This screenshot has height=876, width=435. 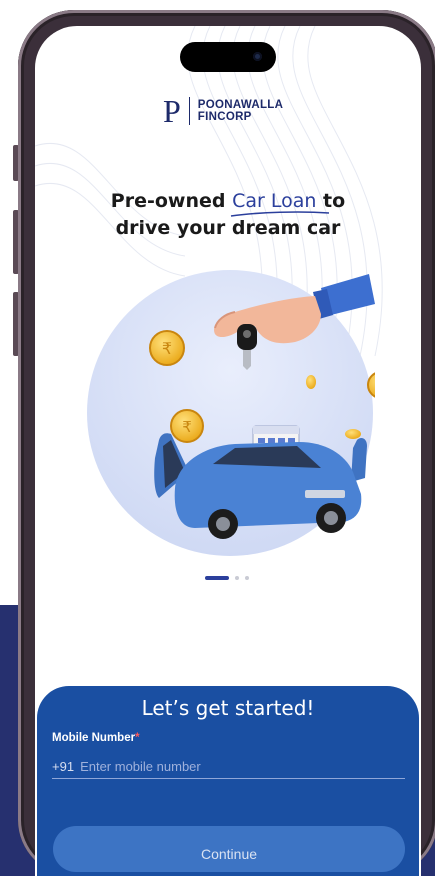 What do you see at coordinates (63, 766) in the screenshot?
I see `country-code: +91` at bounding box center [63, 766].